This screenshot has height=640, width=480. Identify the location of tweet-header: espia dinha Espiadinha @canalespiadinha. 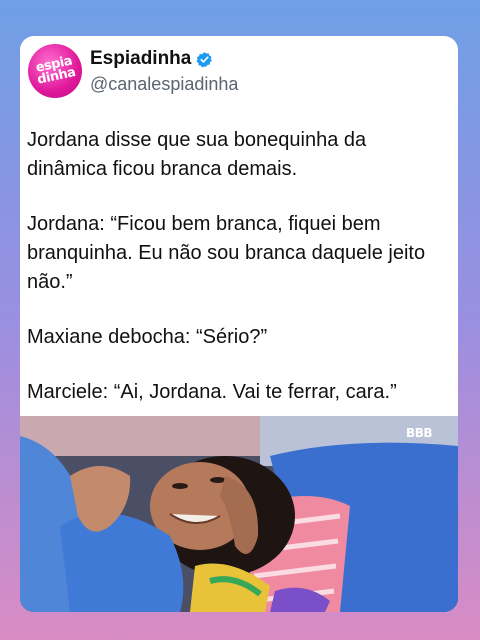
(238, 74).